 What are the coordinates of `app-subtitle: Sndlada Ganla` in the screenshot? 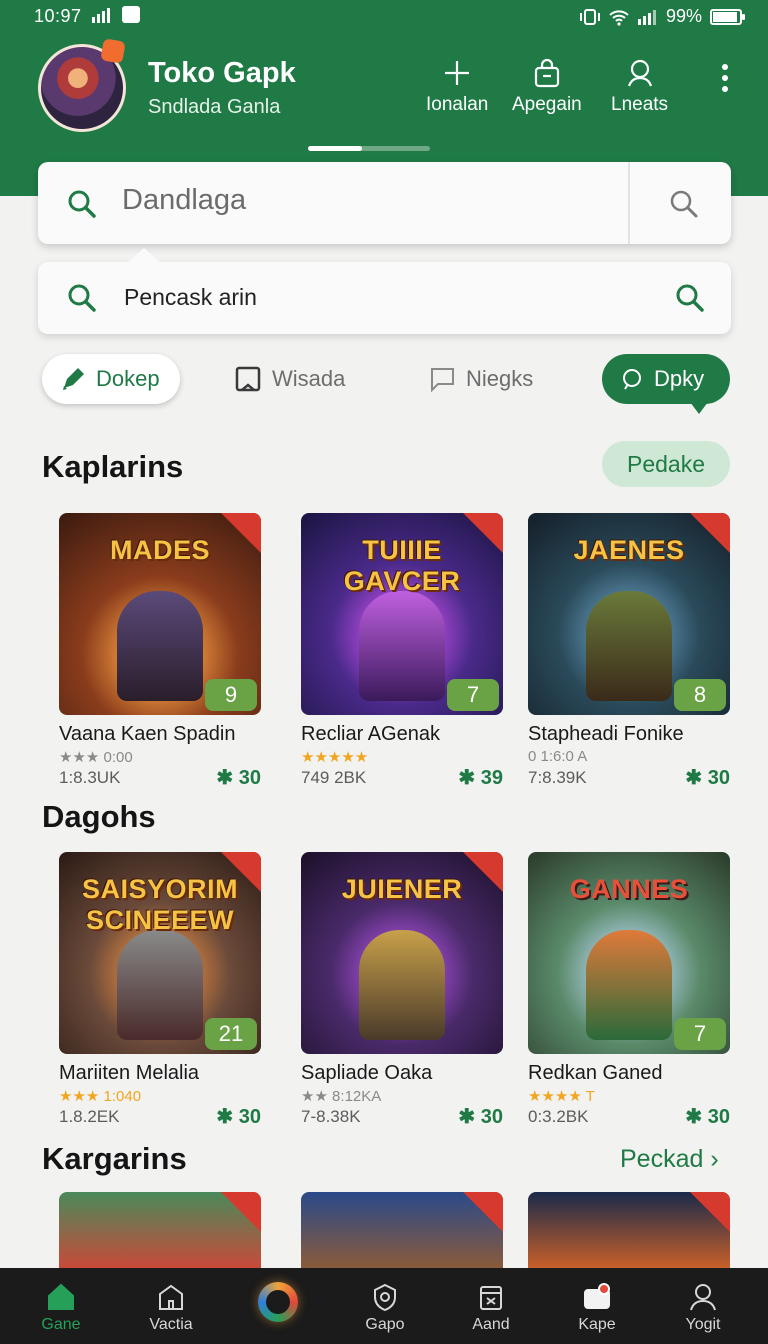 It's located at (214, 107).